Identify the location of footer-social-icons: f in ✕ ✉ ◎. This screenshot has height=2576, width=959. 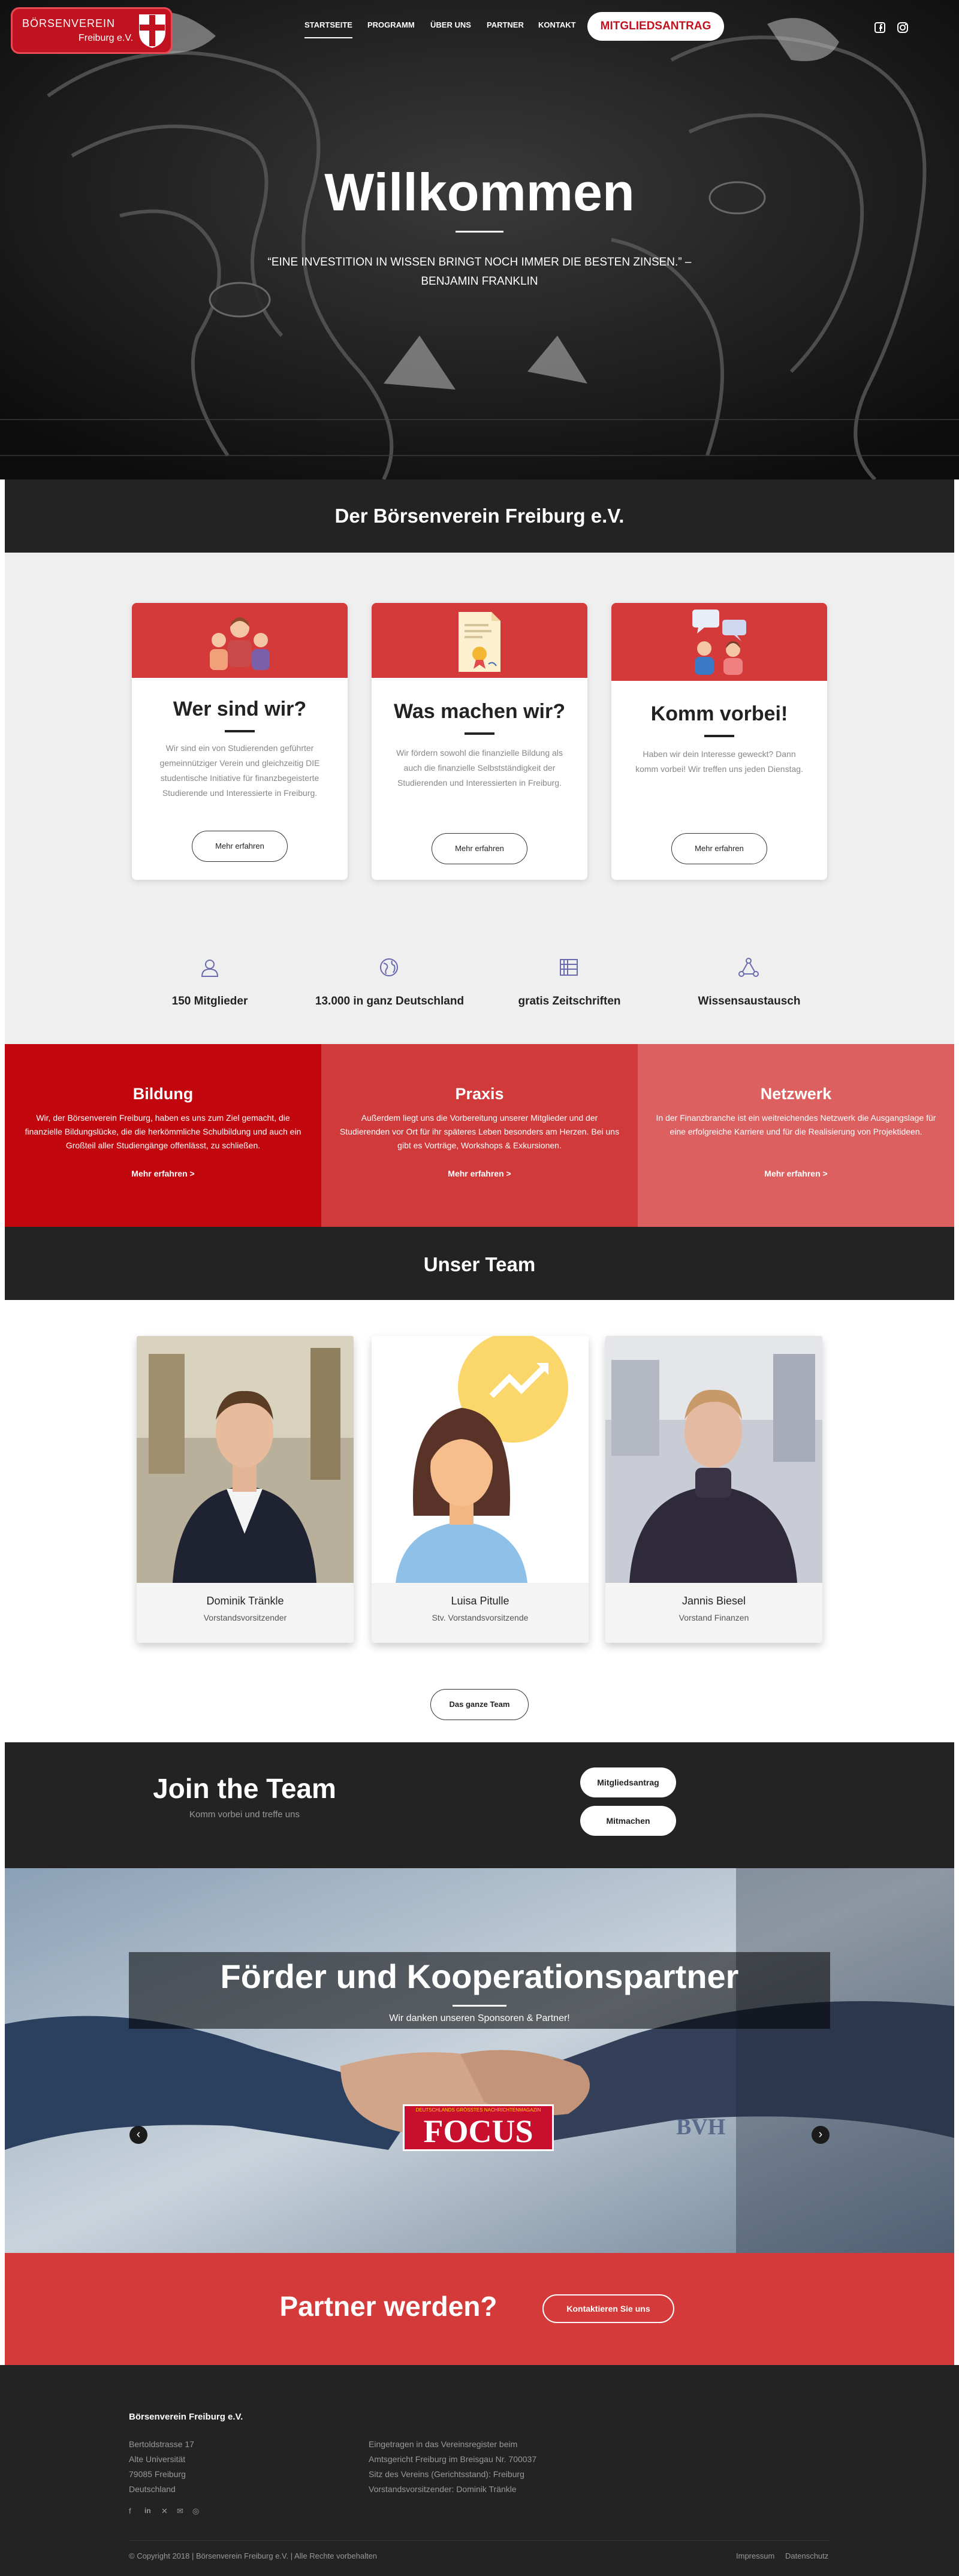
(174, 2511).